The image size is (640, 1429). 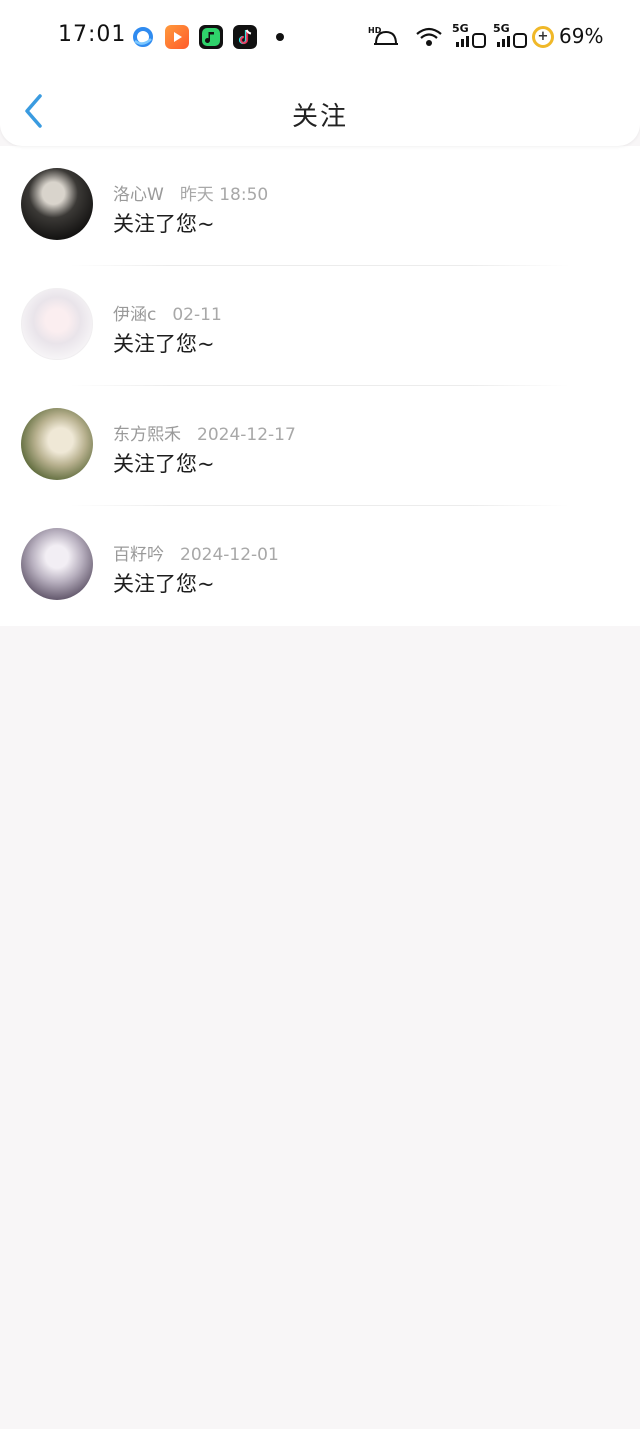 What do you see at coordinates (147, 435) in the screenshot?
I see `username: 东方熙禾` at bounding box center [147, 435].